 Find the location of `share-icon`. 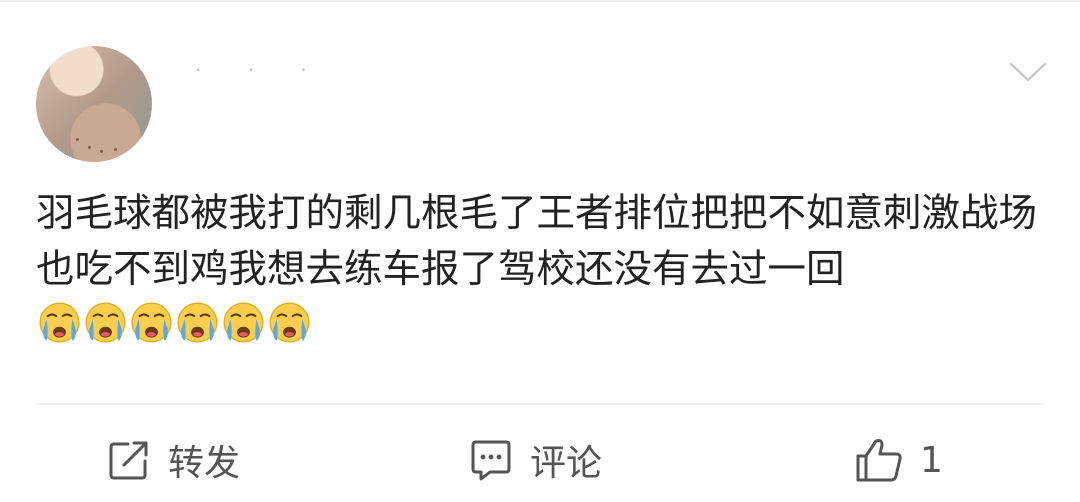

share-icon is located at coordinates (129, 460).